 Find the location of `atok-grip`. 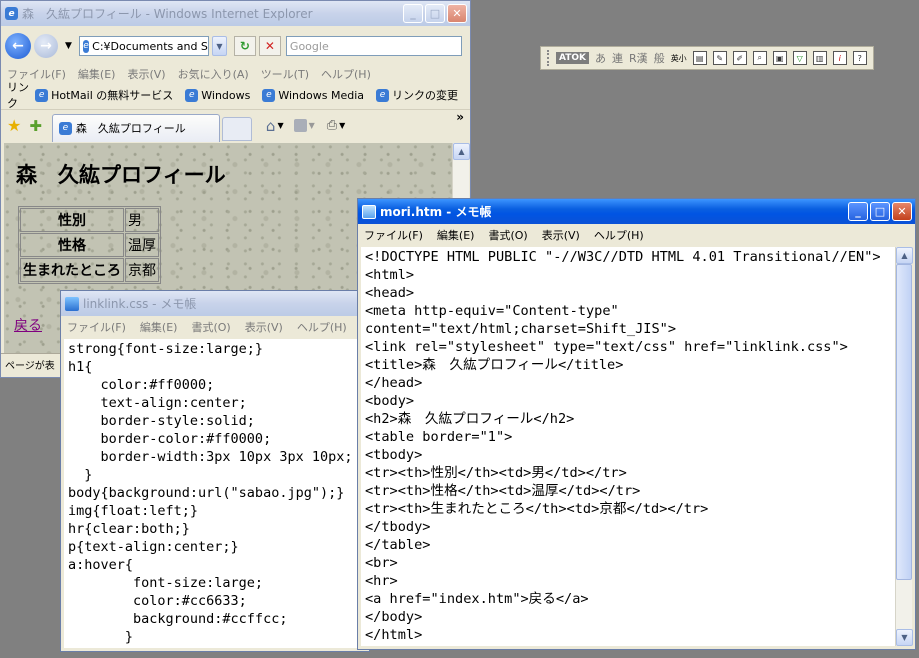

atok-grip is located at coordinates (548, 58).